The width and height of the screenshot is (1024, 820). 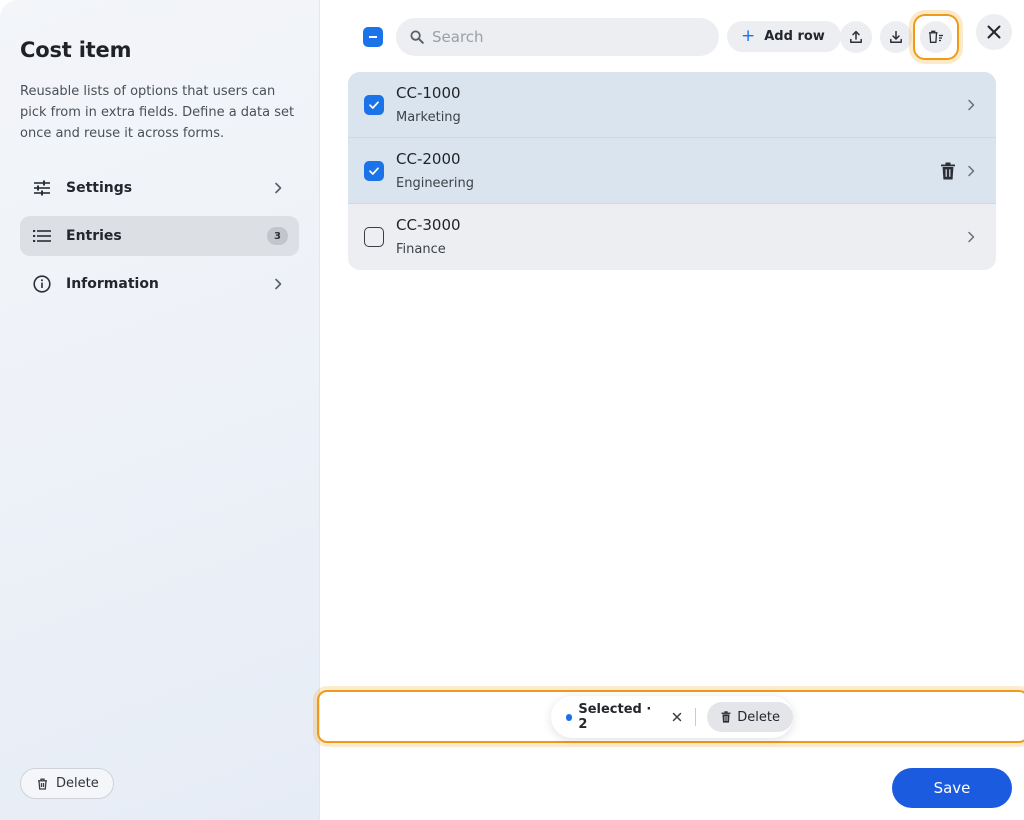 What do you see at coordinates (428, 159) in the screenshot?
I see `entry-code: CC-2000` at bounding box center [428, 159].